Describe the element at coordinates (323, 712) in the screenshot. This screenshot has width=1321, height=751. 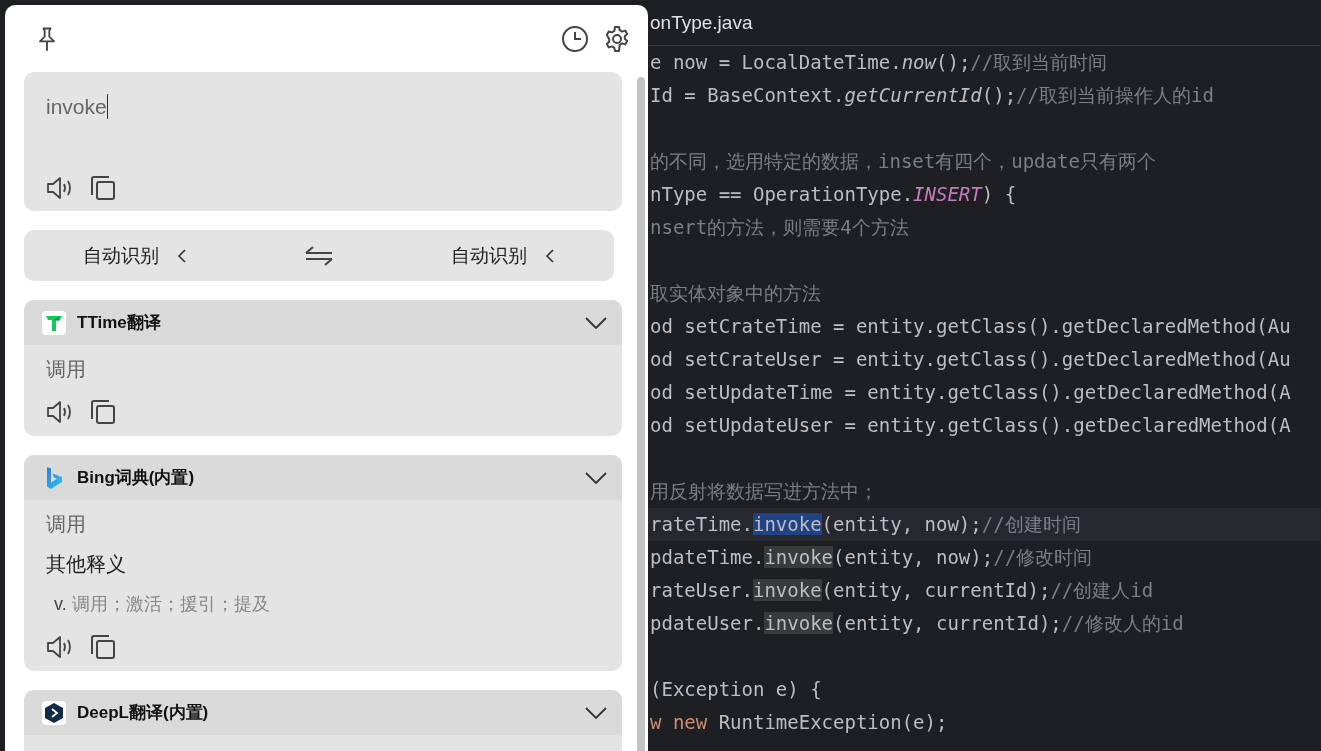
I see `service-header: DeepL翻译(内置)` at that location.